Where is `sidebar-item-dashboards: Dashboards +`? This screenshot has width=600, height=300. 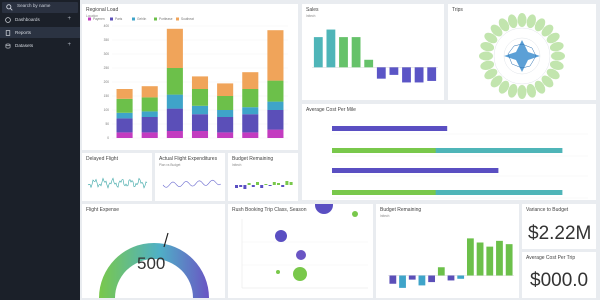 sidebar-item-dashboards: Dashboards + is located at coordinates (40, 19).